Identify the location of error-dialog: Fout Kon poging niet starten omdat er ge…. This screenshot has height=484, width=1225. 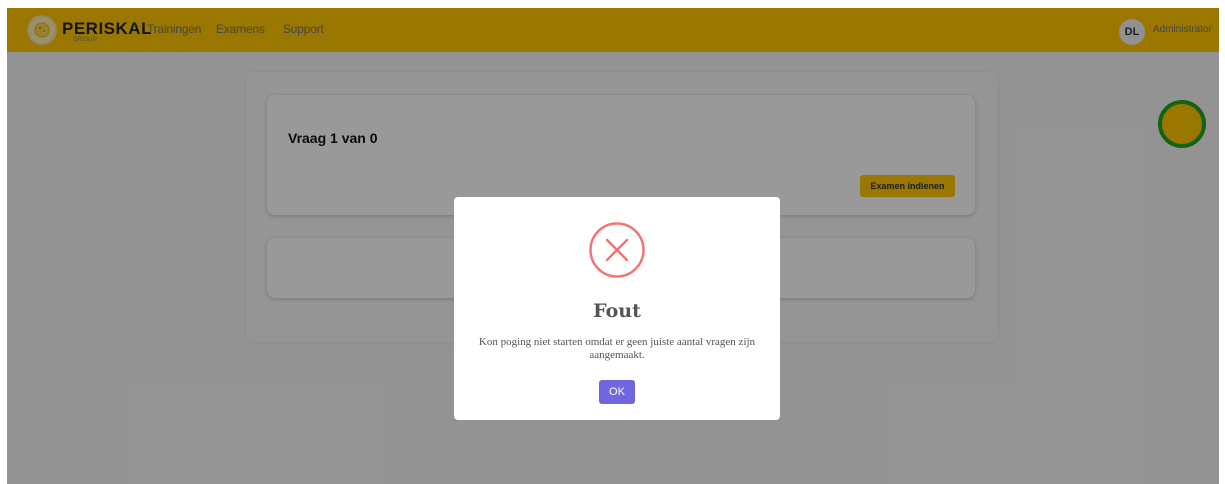
(617, 308).